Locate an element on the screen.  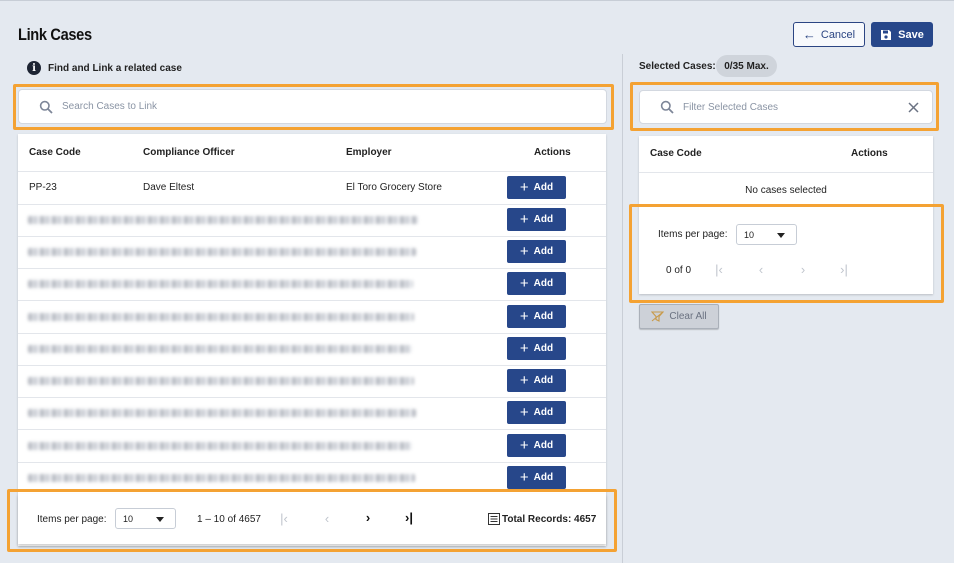
list-icon is located at coordinates (494, 519).